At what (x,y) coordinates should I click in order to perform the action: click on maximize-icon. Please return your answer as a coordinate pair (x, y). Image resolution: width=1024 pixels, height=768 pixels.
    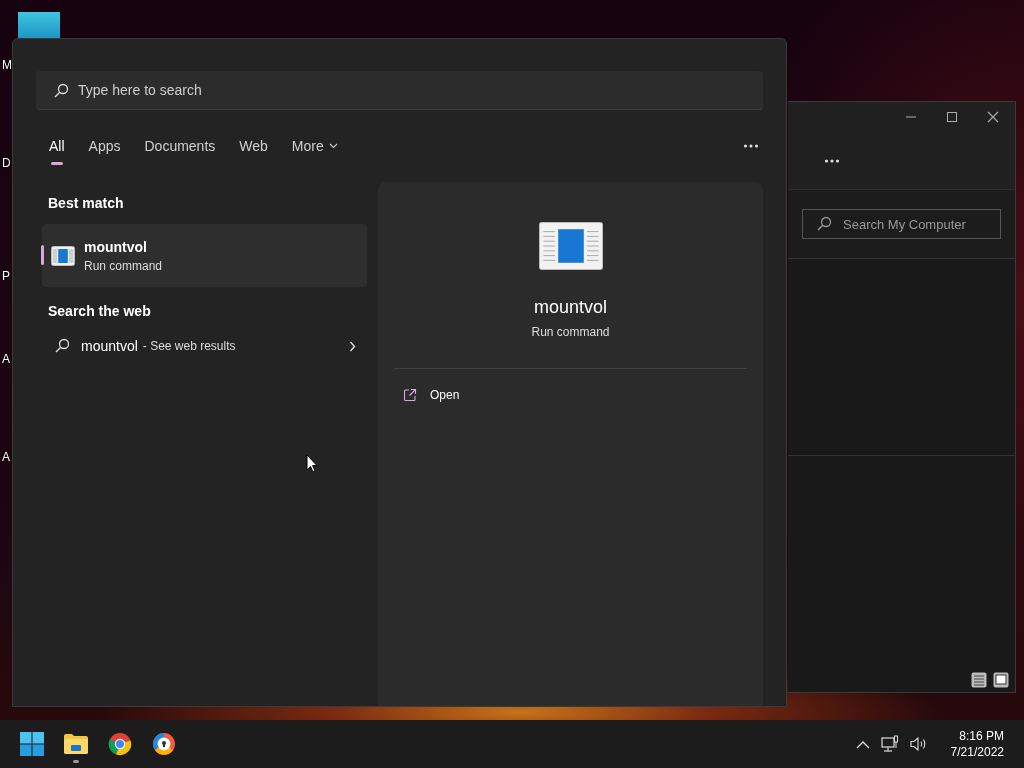
    Looking at the image, I should click on (952, 117).